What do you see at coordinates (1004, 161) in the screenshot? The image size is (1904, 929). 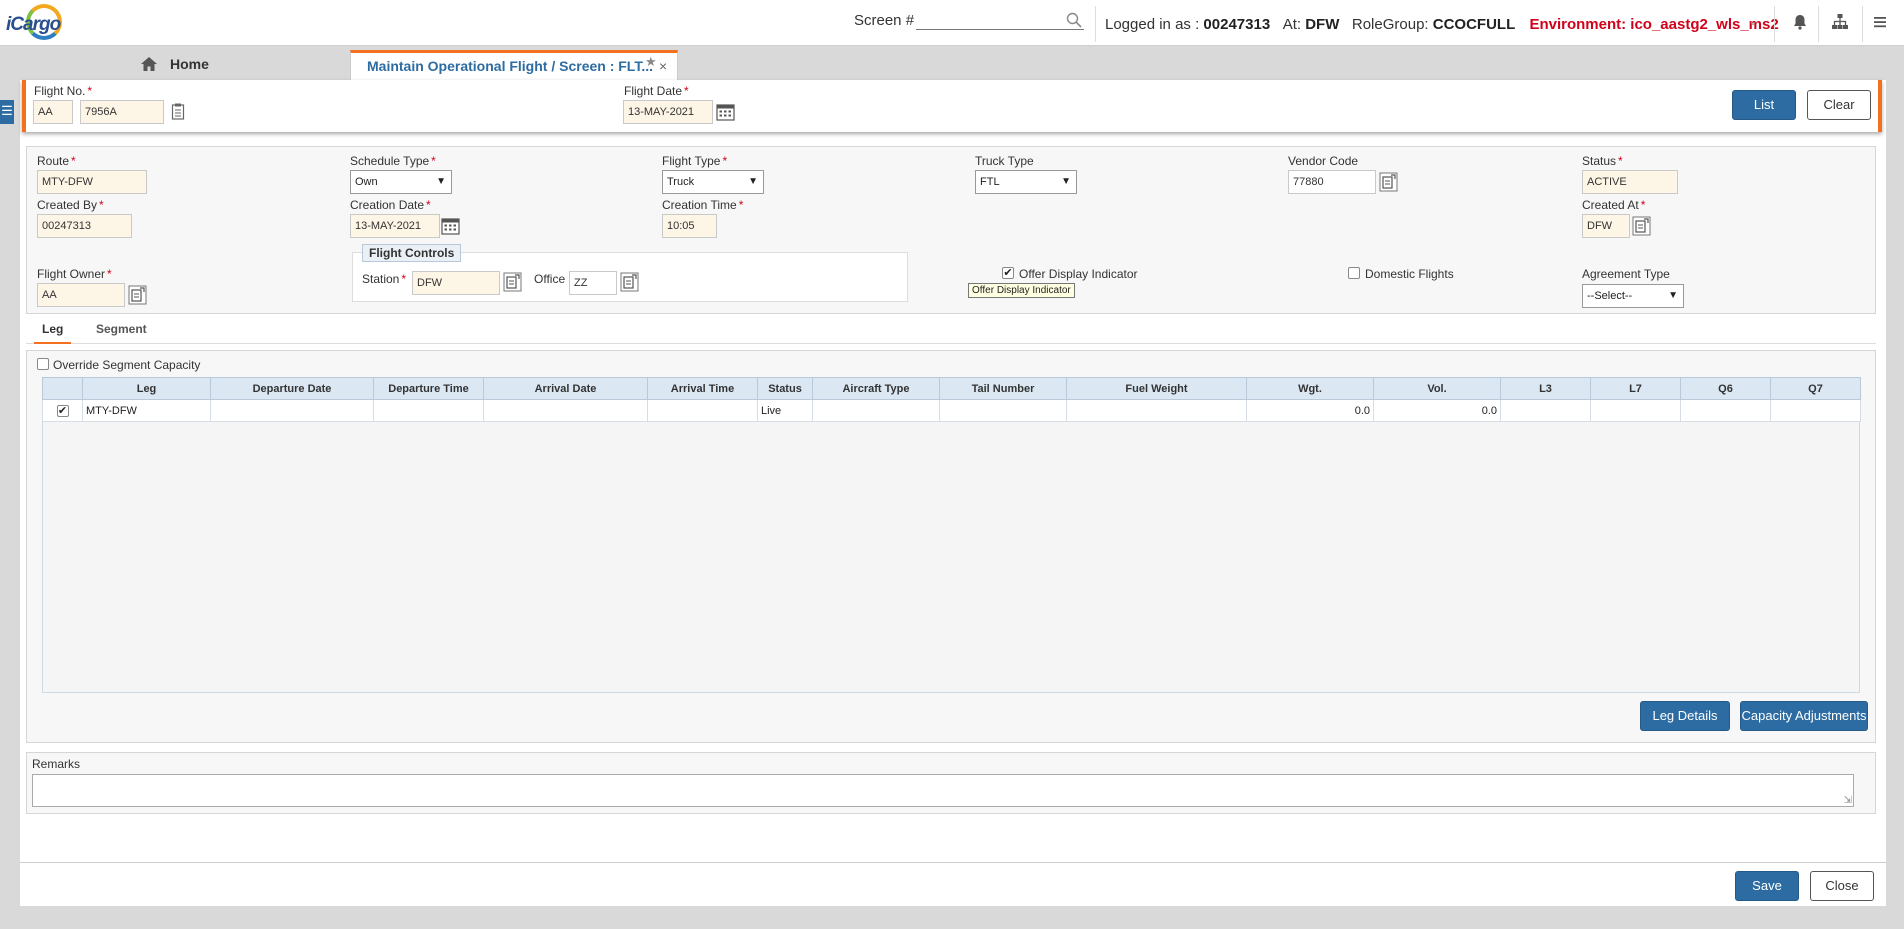 I see `truck-type-label: Truck Type` at bounding box center [1004, 161].